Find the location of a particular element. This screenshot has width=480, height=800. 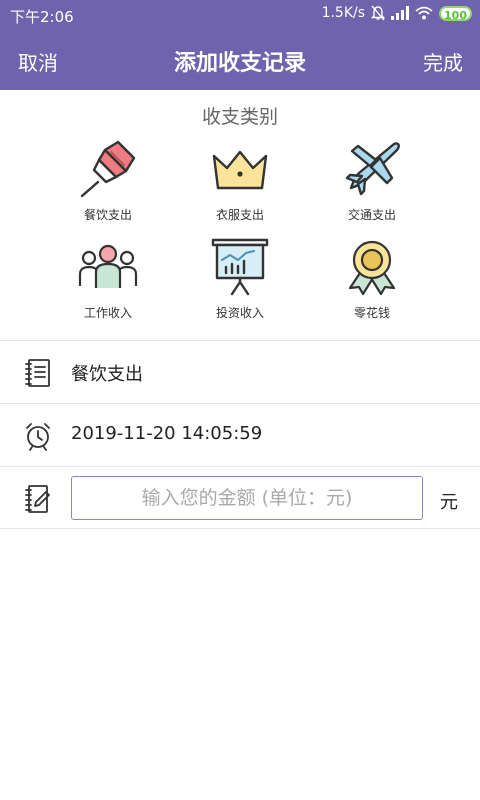

category-transport: 交通支出 is located at coordinates (372, 187).